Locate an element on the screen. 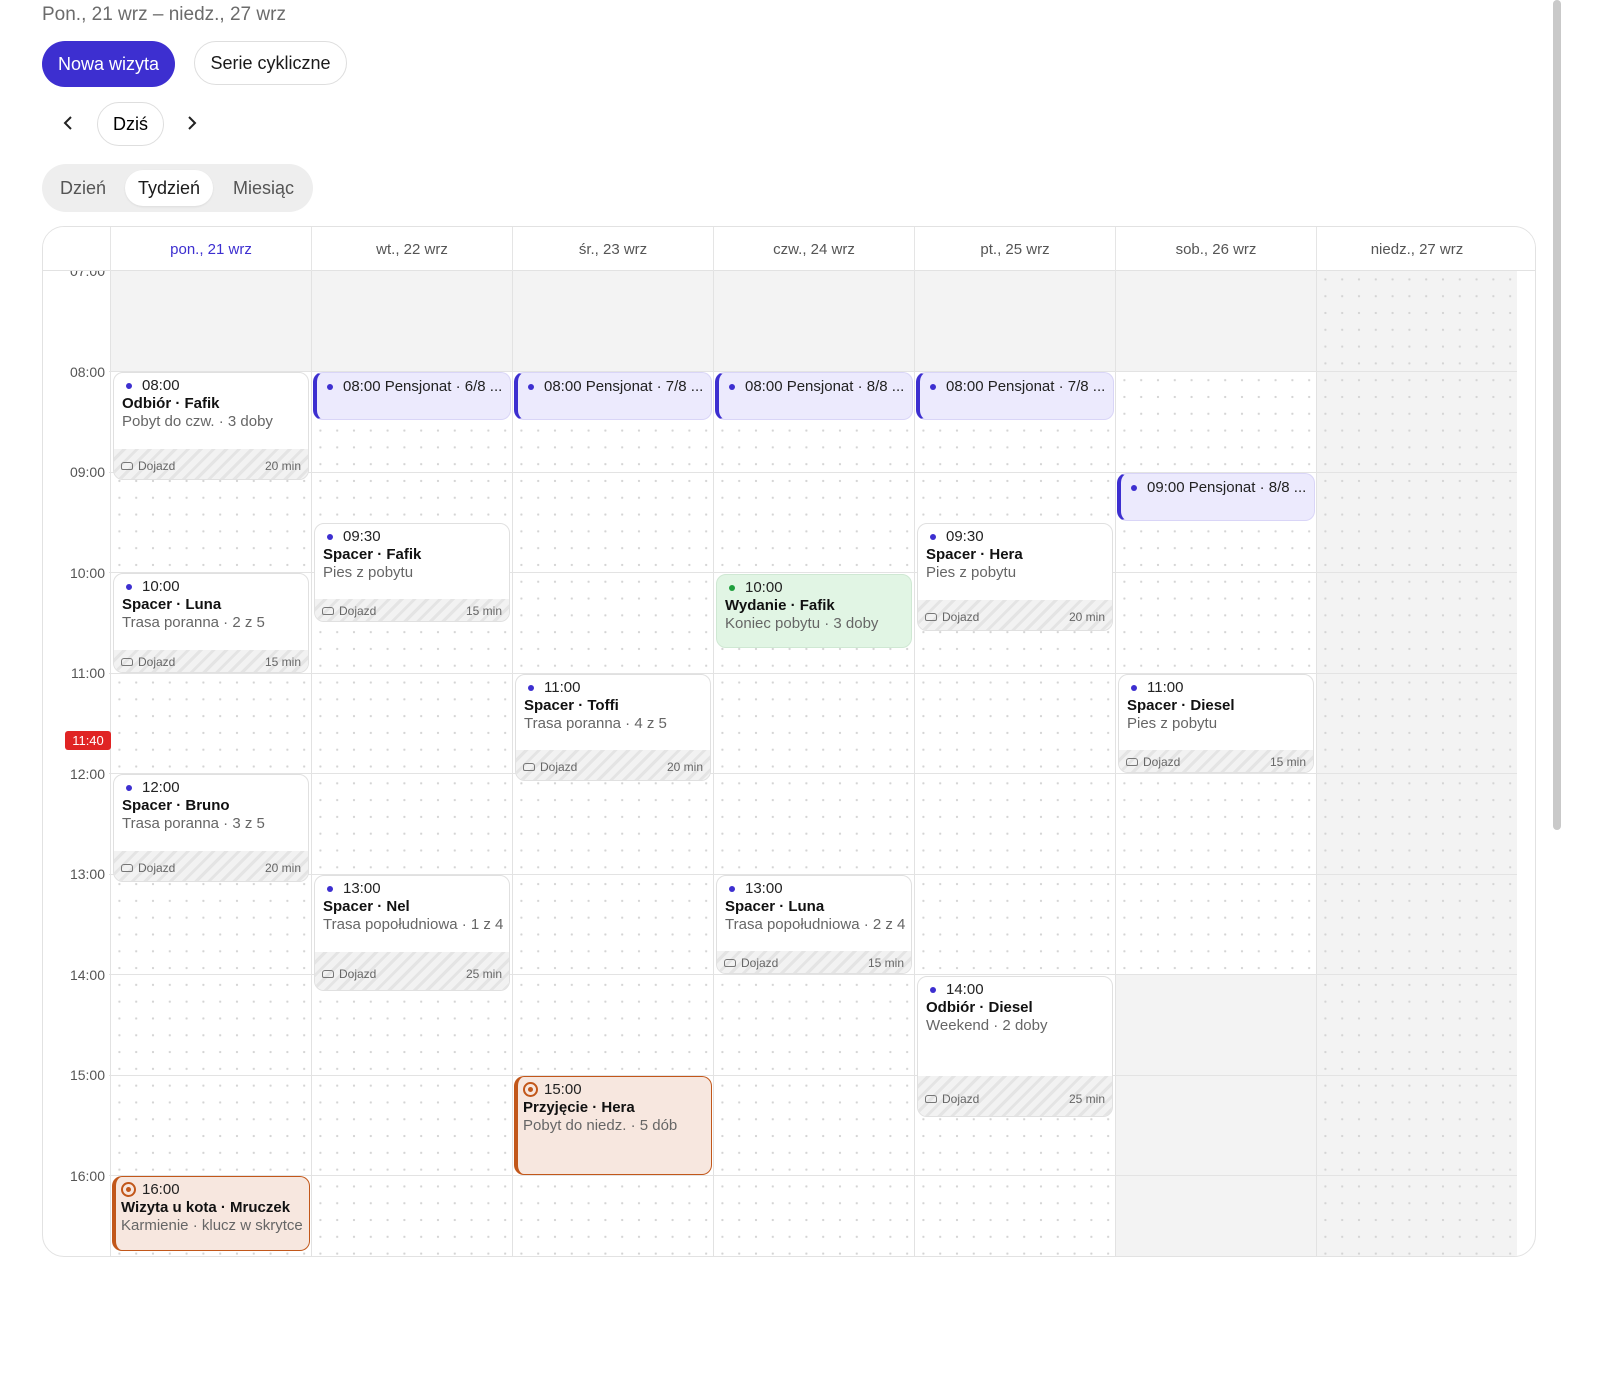 The image size is (1600, 1396). page-scrollbar is located at coordinates (1557, 415).